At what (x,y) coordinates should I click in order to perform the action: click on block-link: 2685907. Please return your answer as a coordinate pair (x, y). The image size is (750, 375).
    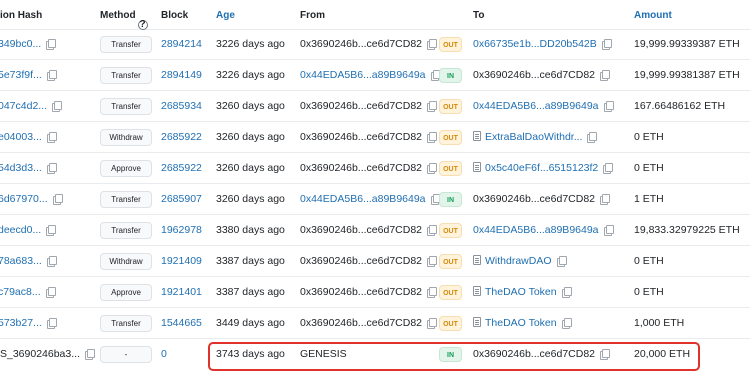
    Looking at the image, I should click on (181, 199).